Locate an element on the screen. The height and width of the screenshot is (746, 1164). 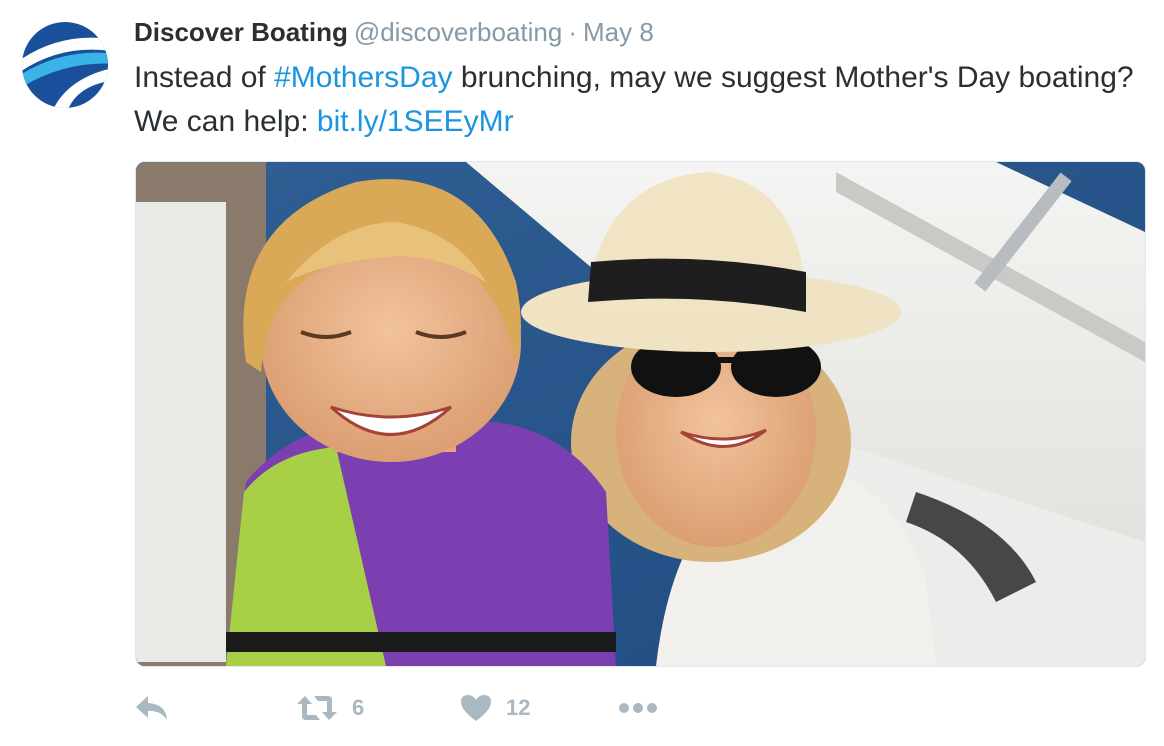
author-handle: @discoverboating is located at coordinates (458, 32).